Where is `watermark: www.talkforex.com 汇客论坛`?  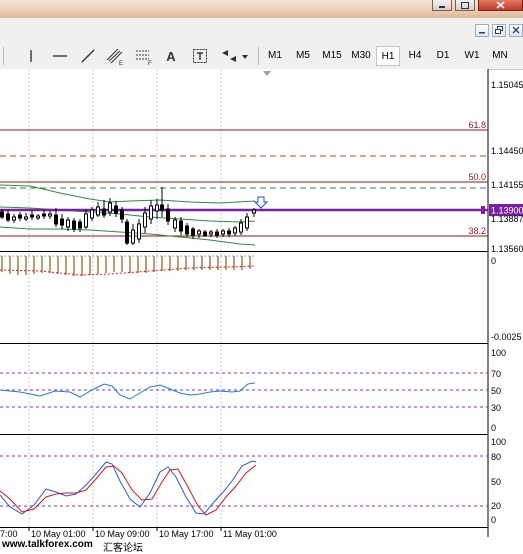 watermark: www.talkforex.com 汇客论坛 is located at coordinates (261, 546).